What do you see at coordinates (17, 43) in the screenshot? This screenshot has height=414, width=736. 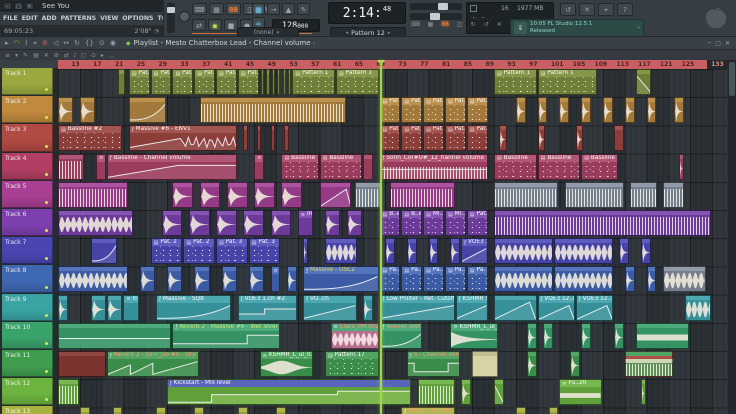 I see `record-arm-icon: ◠` at bounding box center [17, 43].